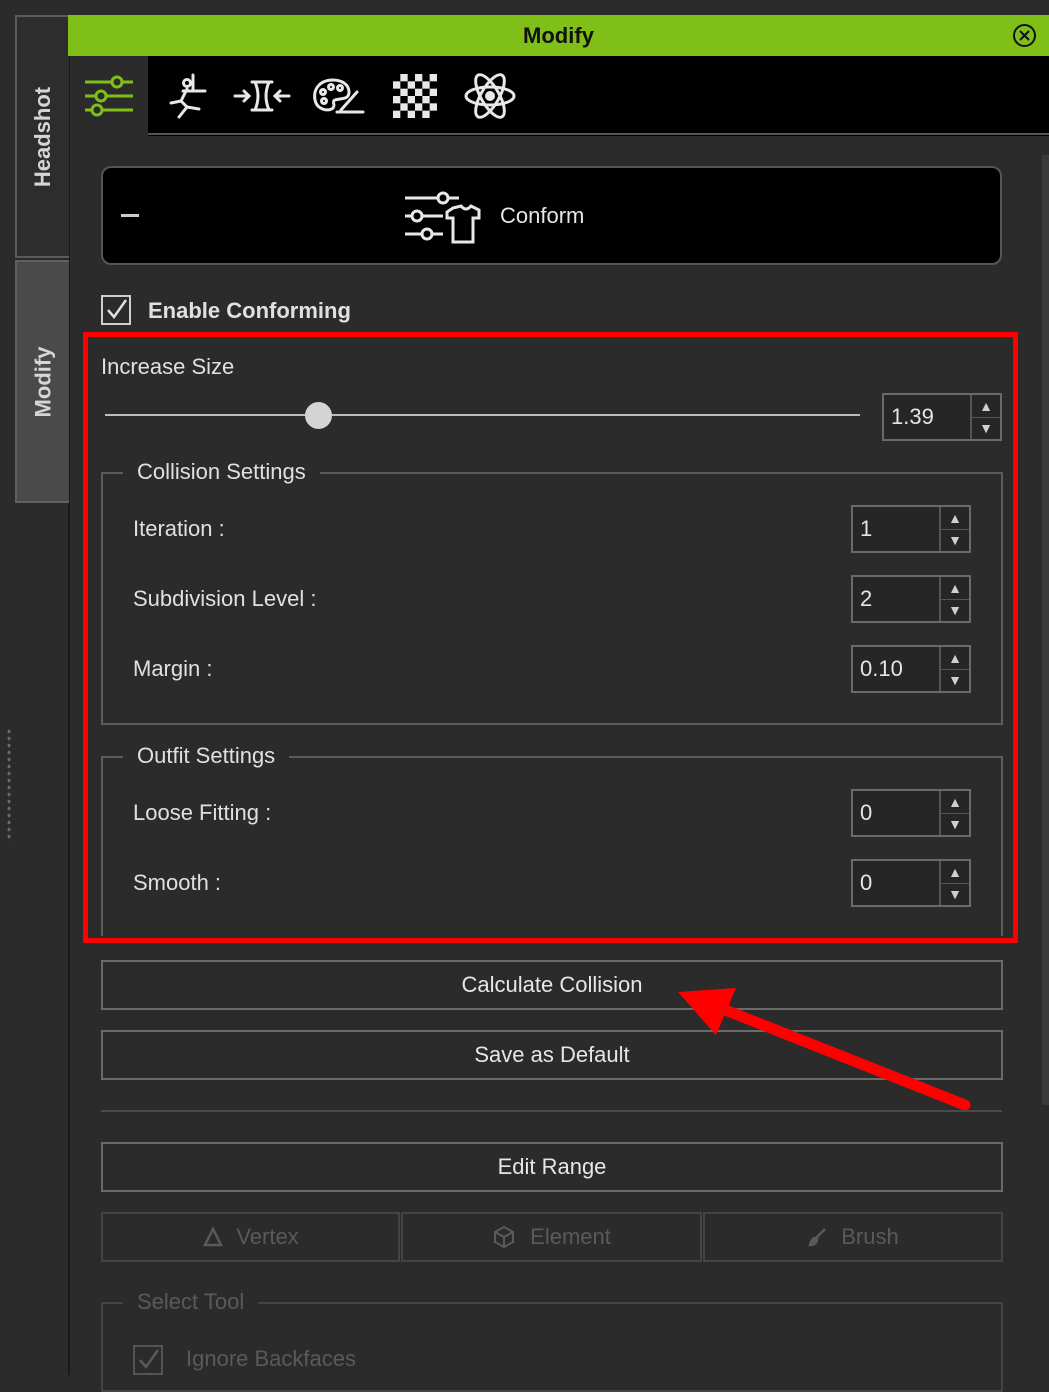 The image size is (1049, 1392). I want to click on tab-headshot-label: Headshot, so click(42, 136).